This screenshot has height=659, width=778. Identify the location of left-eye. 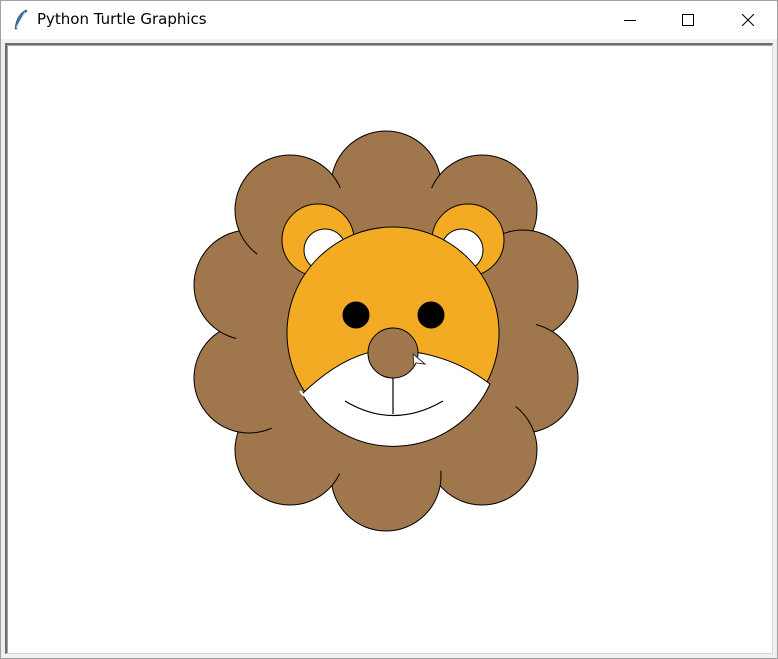
(356, 315).